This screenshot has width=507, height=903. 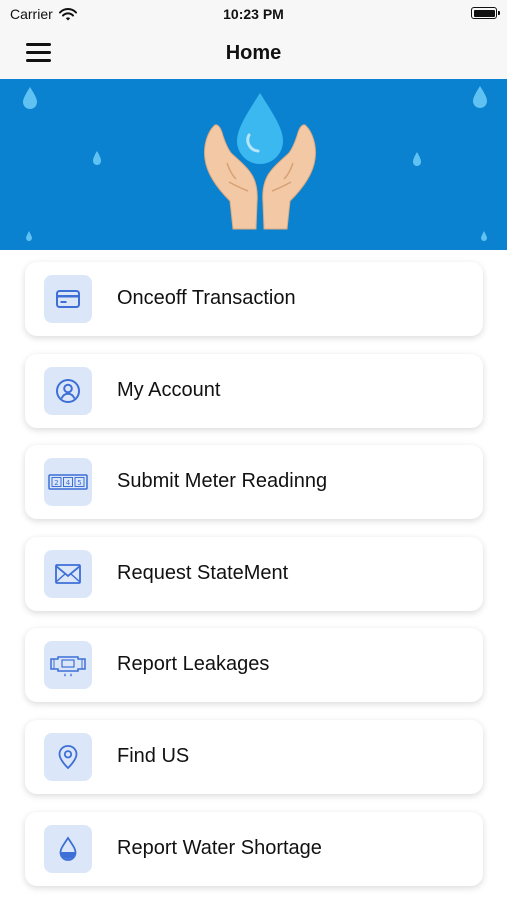 I want to click on submit-meter-reading-button: 2 4 5 Submit Meter Readinng, so click(x=254, y=482).